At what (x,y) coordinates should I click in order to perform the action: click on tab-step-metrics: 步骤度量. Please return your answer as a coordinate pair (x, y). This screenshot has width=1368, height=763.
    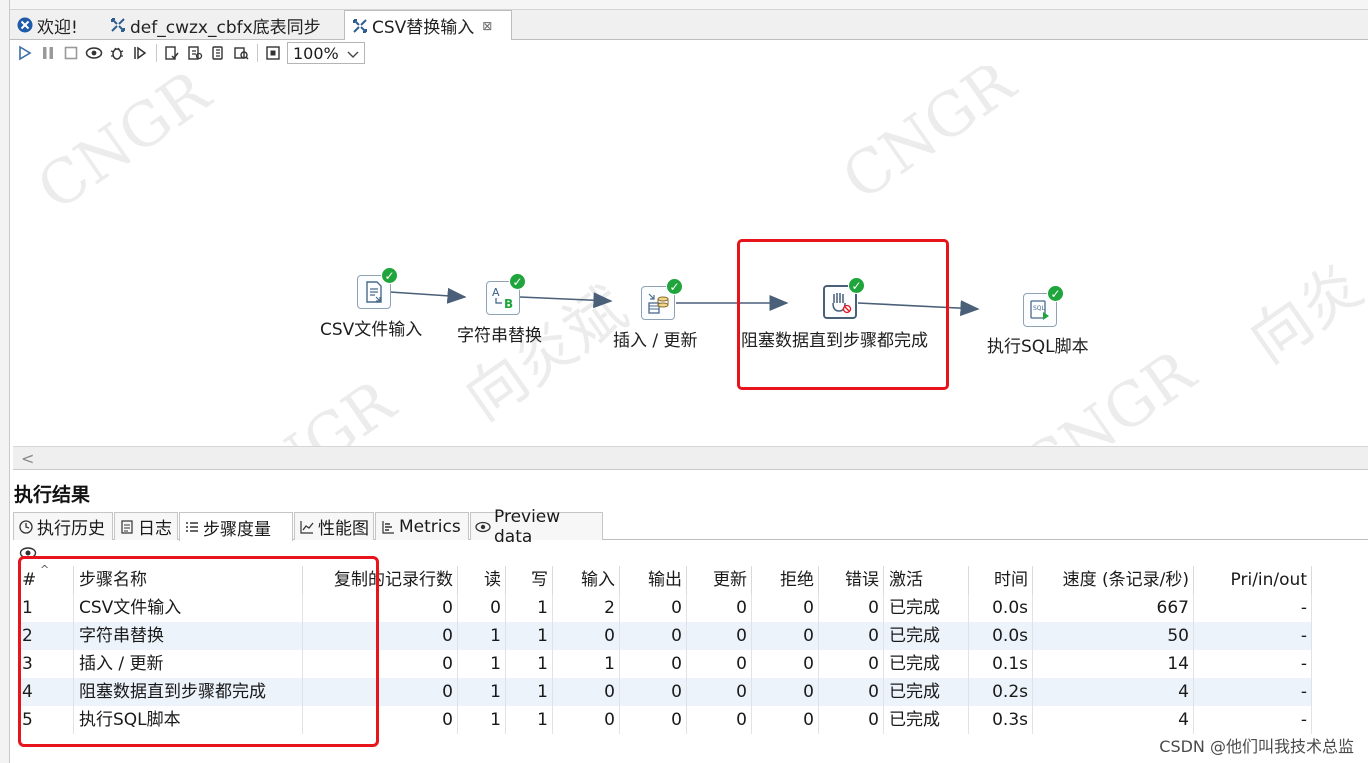
    Looking at the image, I should click on (236, 526).